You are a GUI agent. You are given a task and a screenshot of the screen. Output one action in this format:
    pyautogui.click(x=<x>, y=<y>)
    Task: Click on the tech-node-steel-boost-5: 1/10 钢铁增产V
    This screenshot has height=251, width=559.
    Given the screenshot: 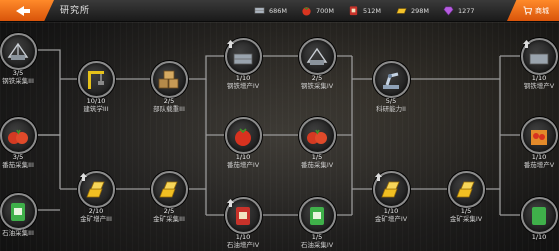 What is the action you would take?
    pyautogui.click(x=538, y=64)
    